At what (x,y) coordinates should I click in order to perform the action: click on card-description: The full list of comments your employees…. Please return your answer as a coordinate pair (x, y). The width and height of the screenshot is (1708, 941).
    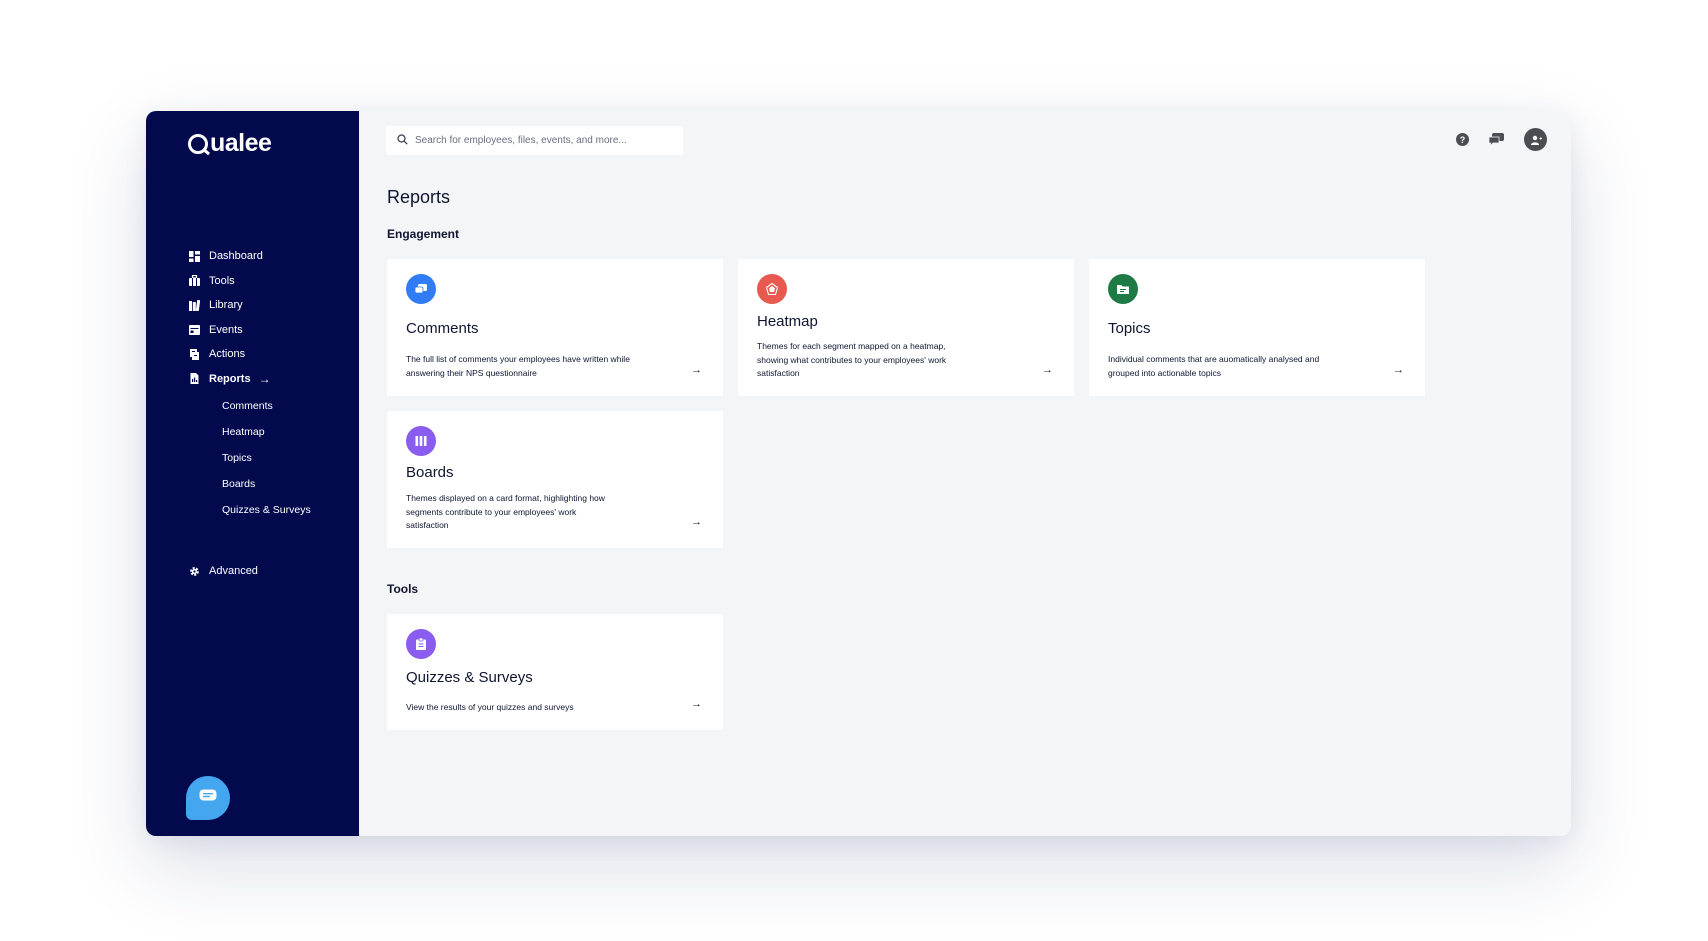
    Looking at the image, I should click on (518, 366).